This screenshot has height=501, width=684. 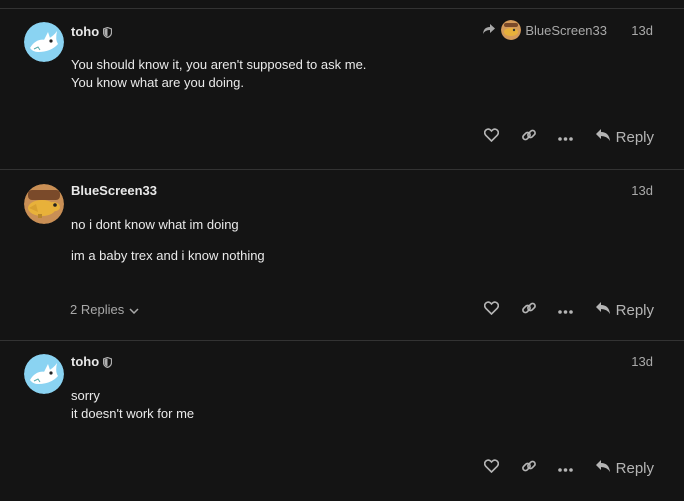 I want to click on post-line: it doesn't work for me, so click(x=133, y=413).